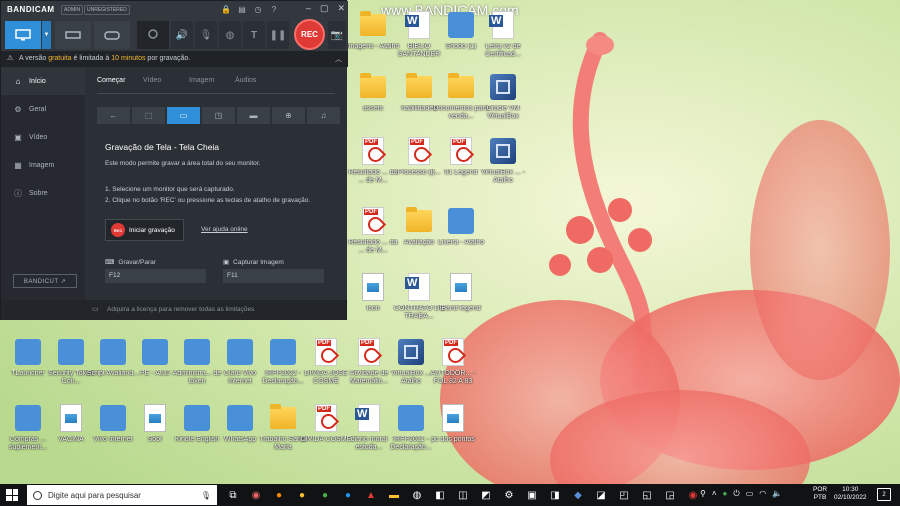 The image size is (900, 506). Describe the element at coordinates (884, 494) in the screenshot. I see `notification-center-button: 2` at that location.